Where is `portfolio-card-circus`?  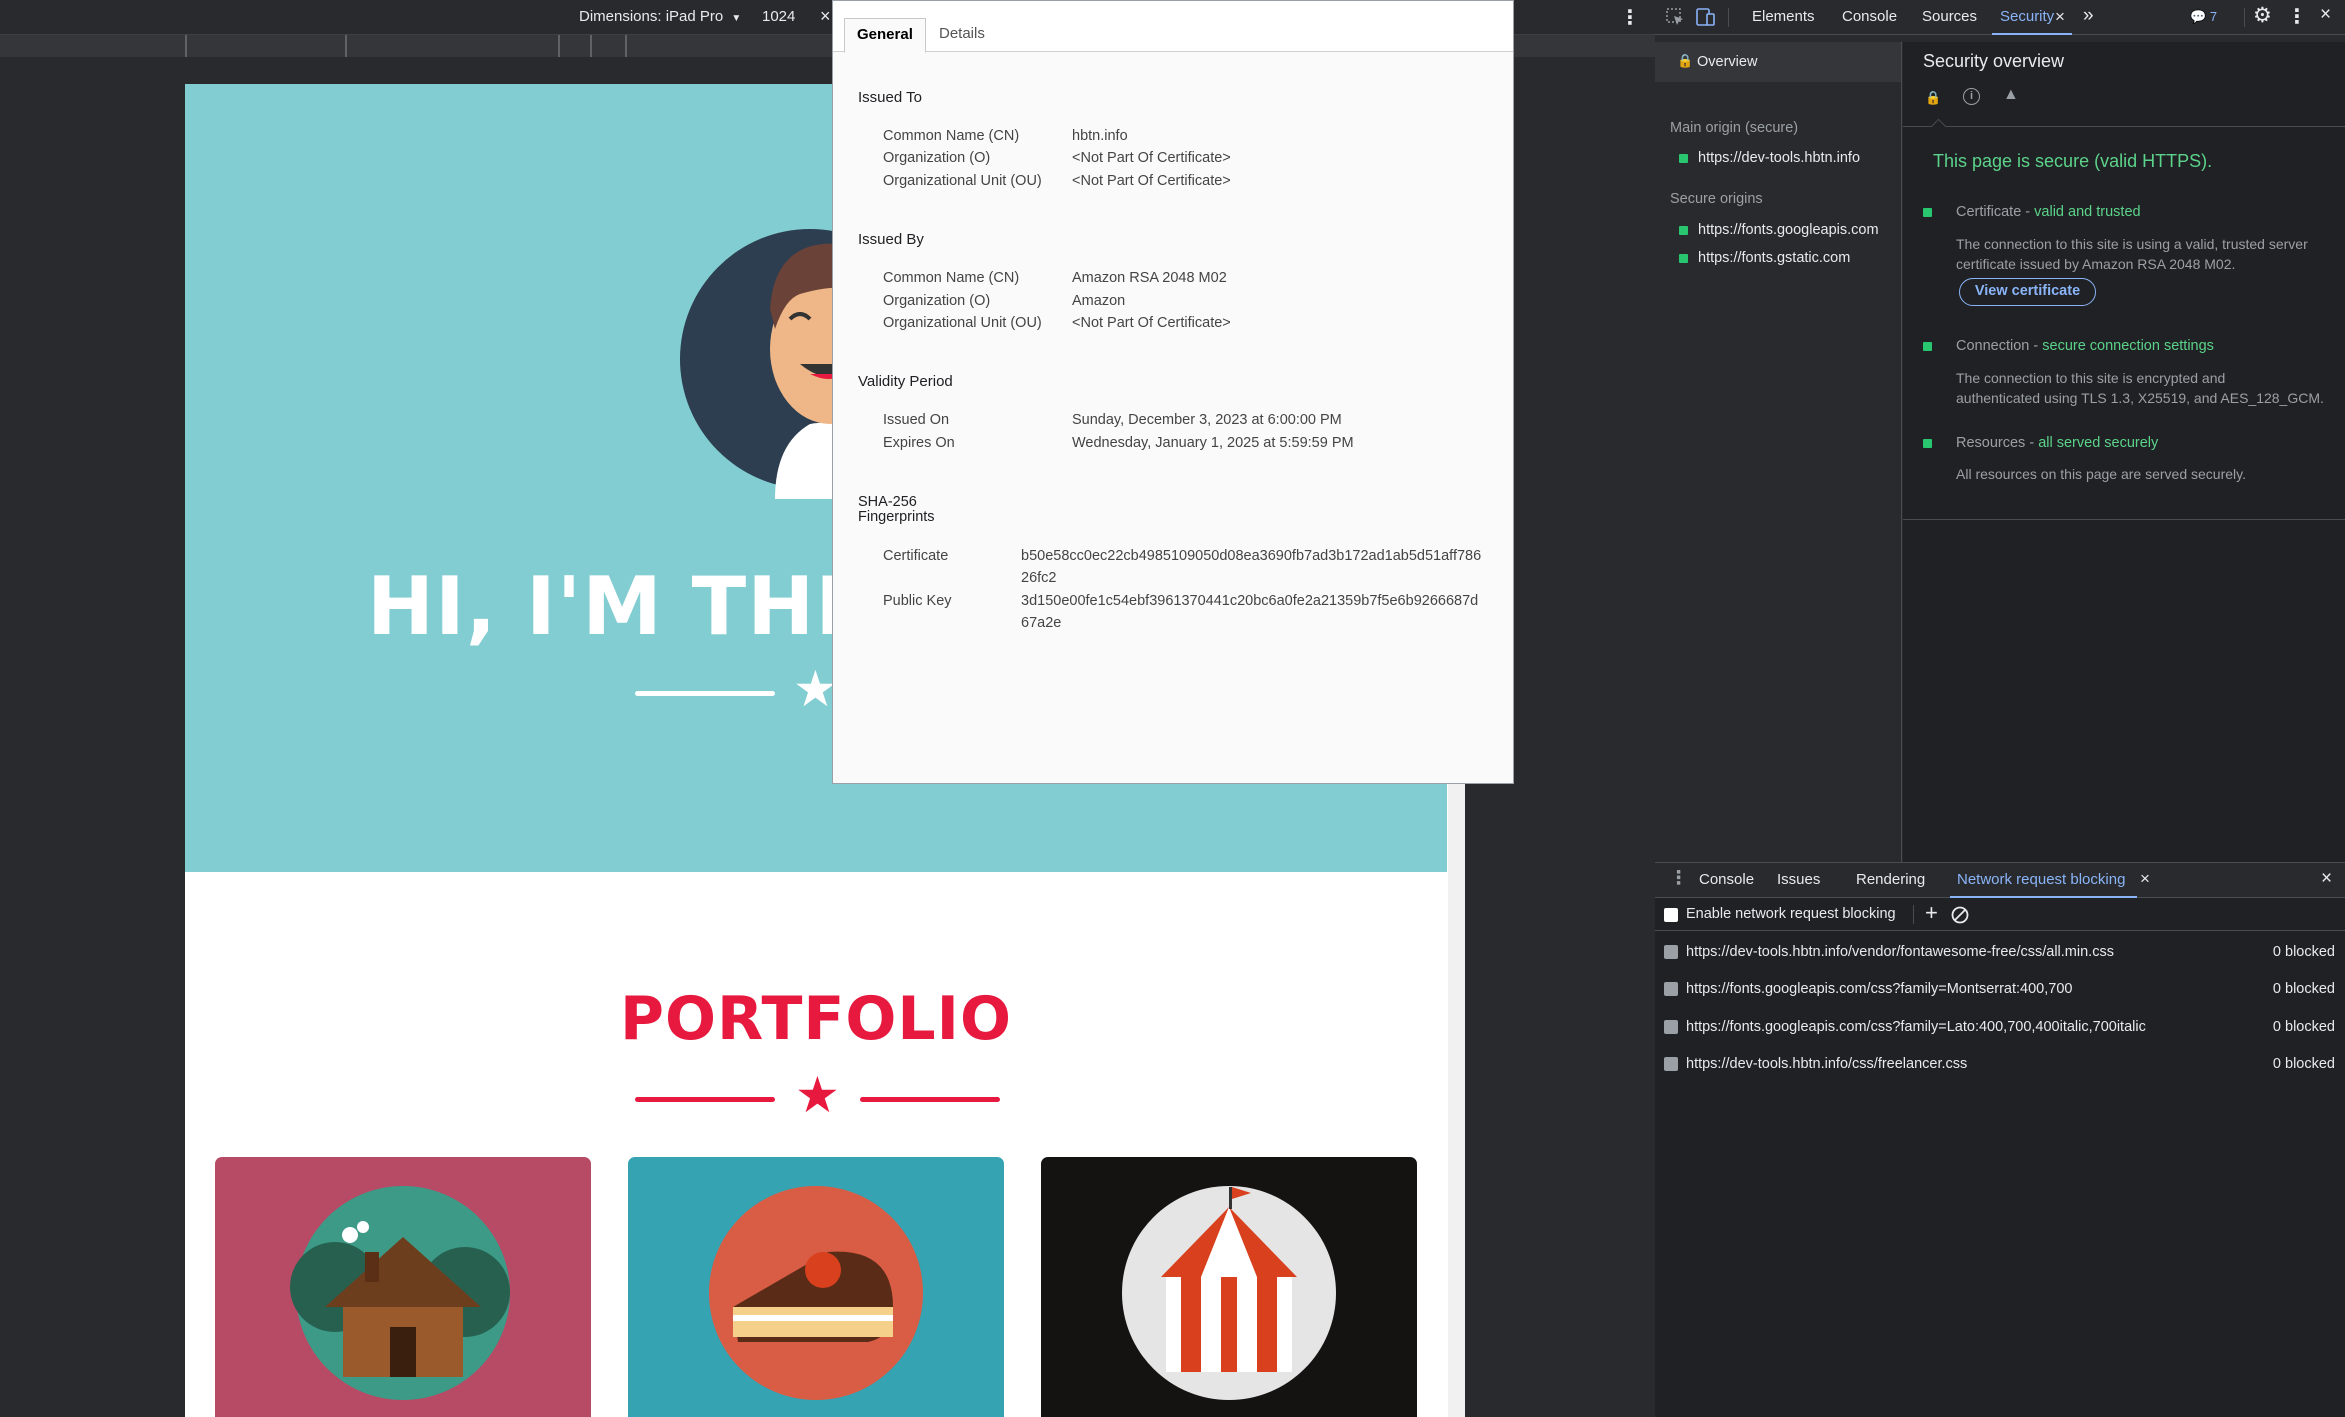
portfolio-card-circus is located at coordinates (1229, 1287).